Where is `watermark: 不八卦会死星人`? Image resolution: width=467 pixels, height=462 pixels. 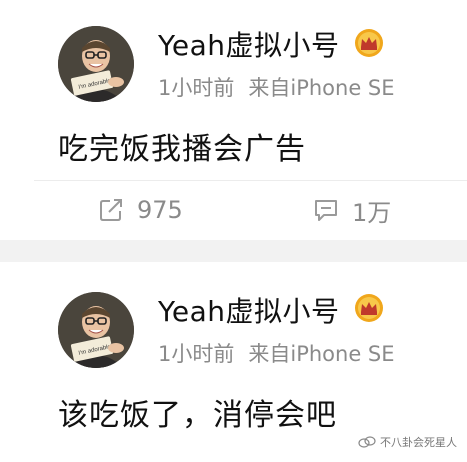
watermark: 不八卦会死星人 is located at coordinates (407, 442).